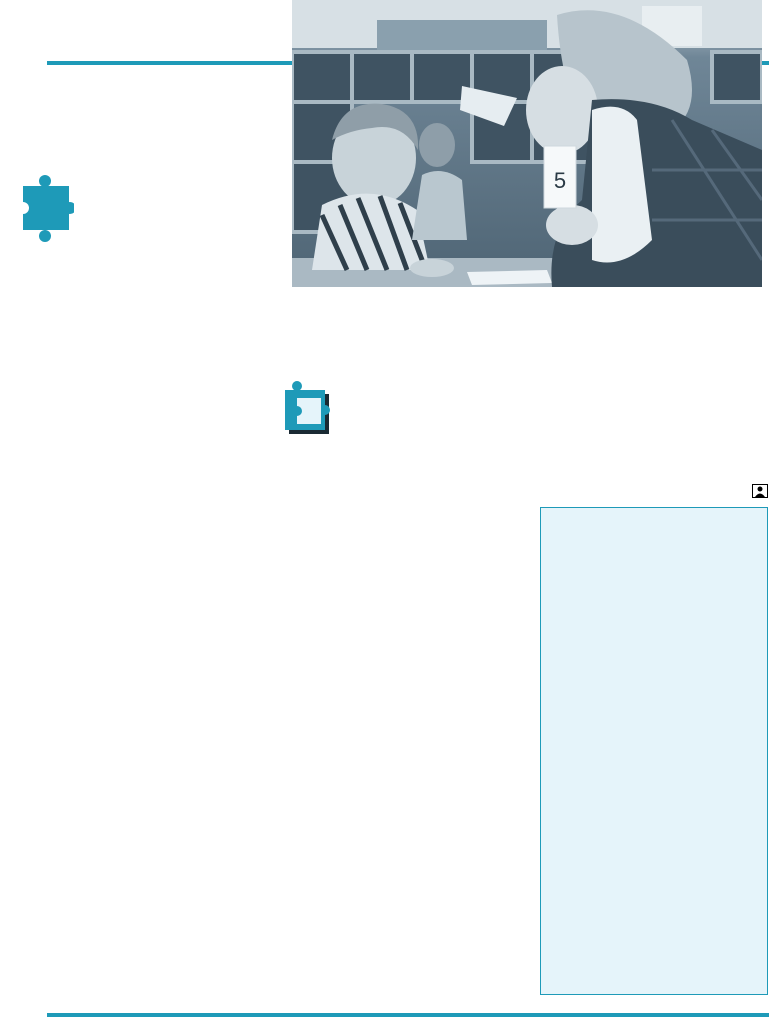  What do you see at coordinates (654, 751) in the screenshot?
I see `sidebar-box` at bounding box center [654, 751].